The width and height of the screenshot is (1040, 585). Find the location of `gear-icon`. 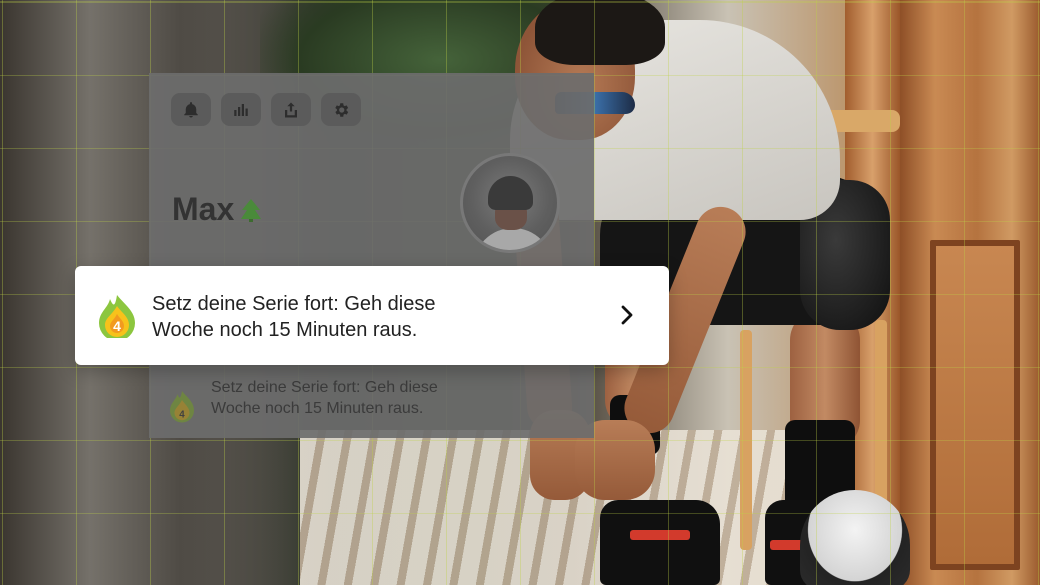

gear-icon is located at coordinates (342, 109).